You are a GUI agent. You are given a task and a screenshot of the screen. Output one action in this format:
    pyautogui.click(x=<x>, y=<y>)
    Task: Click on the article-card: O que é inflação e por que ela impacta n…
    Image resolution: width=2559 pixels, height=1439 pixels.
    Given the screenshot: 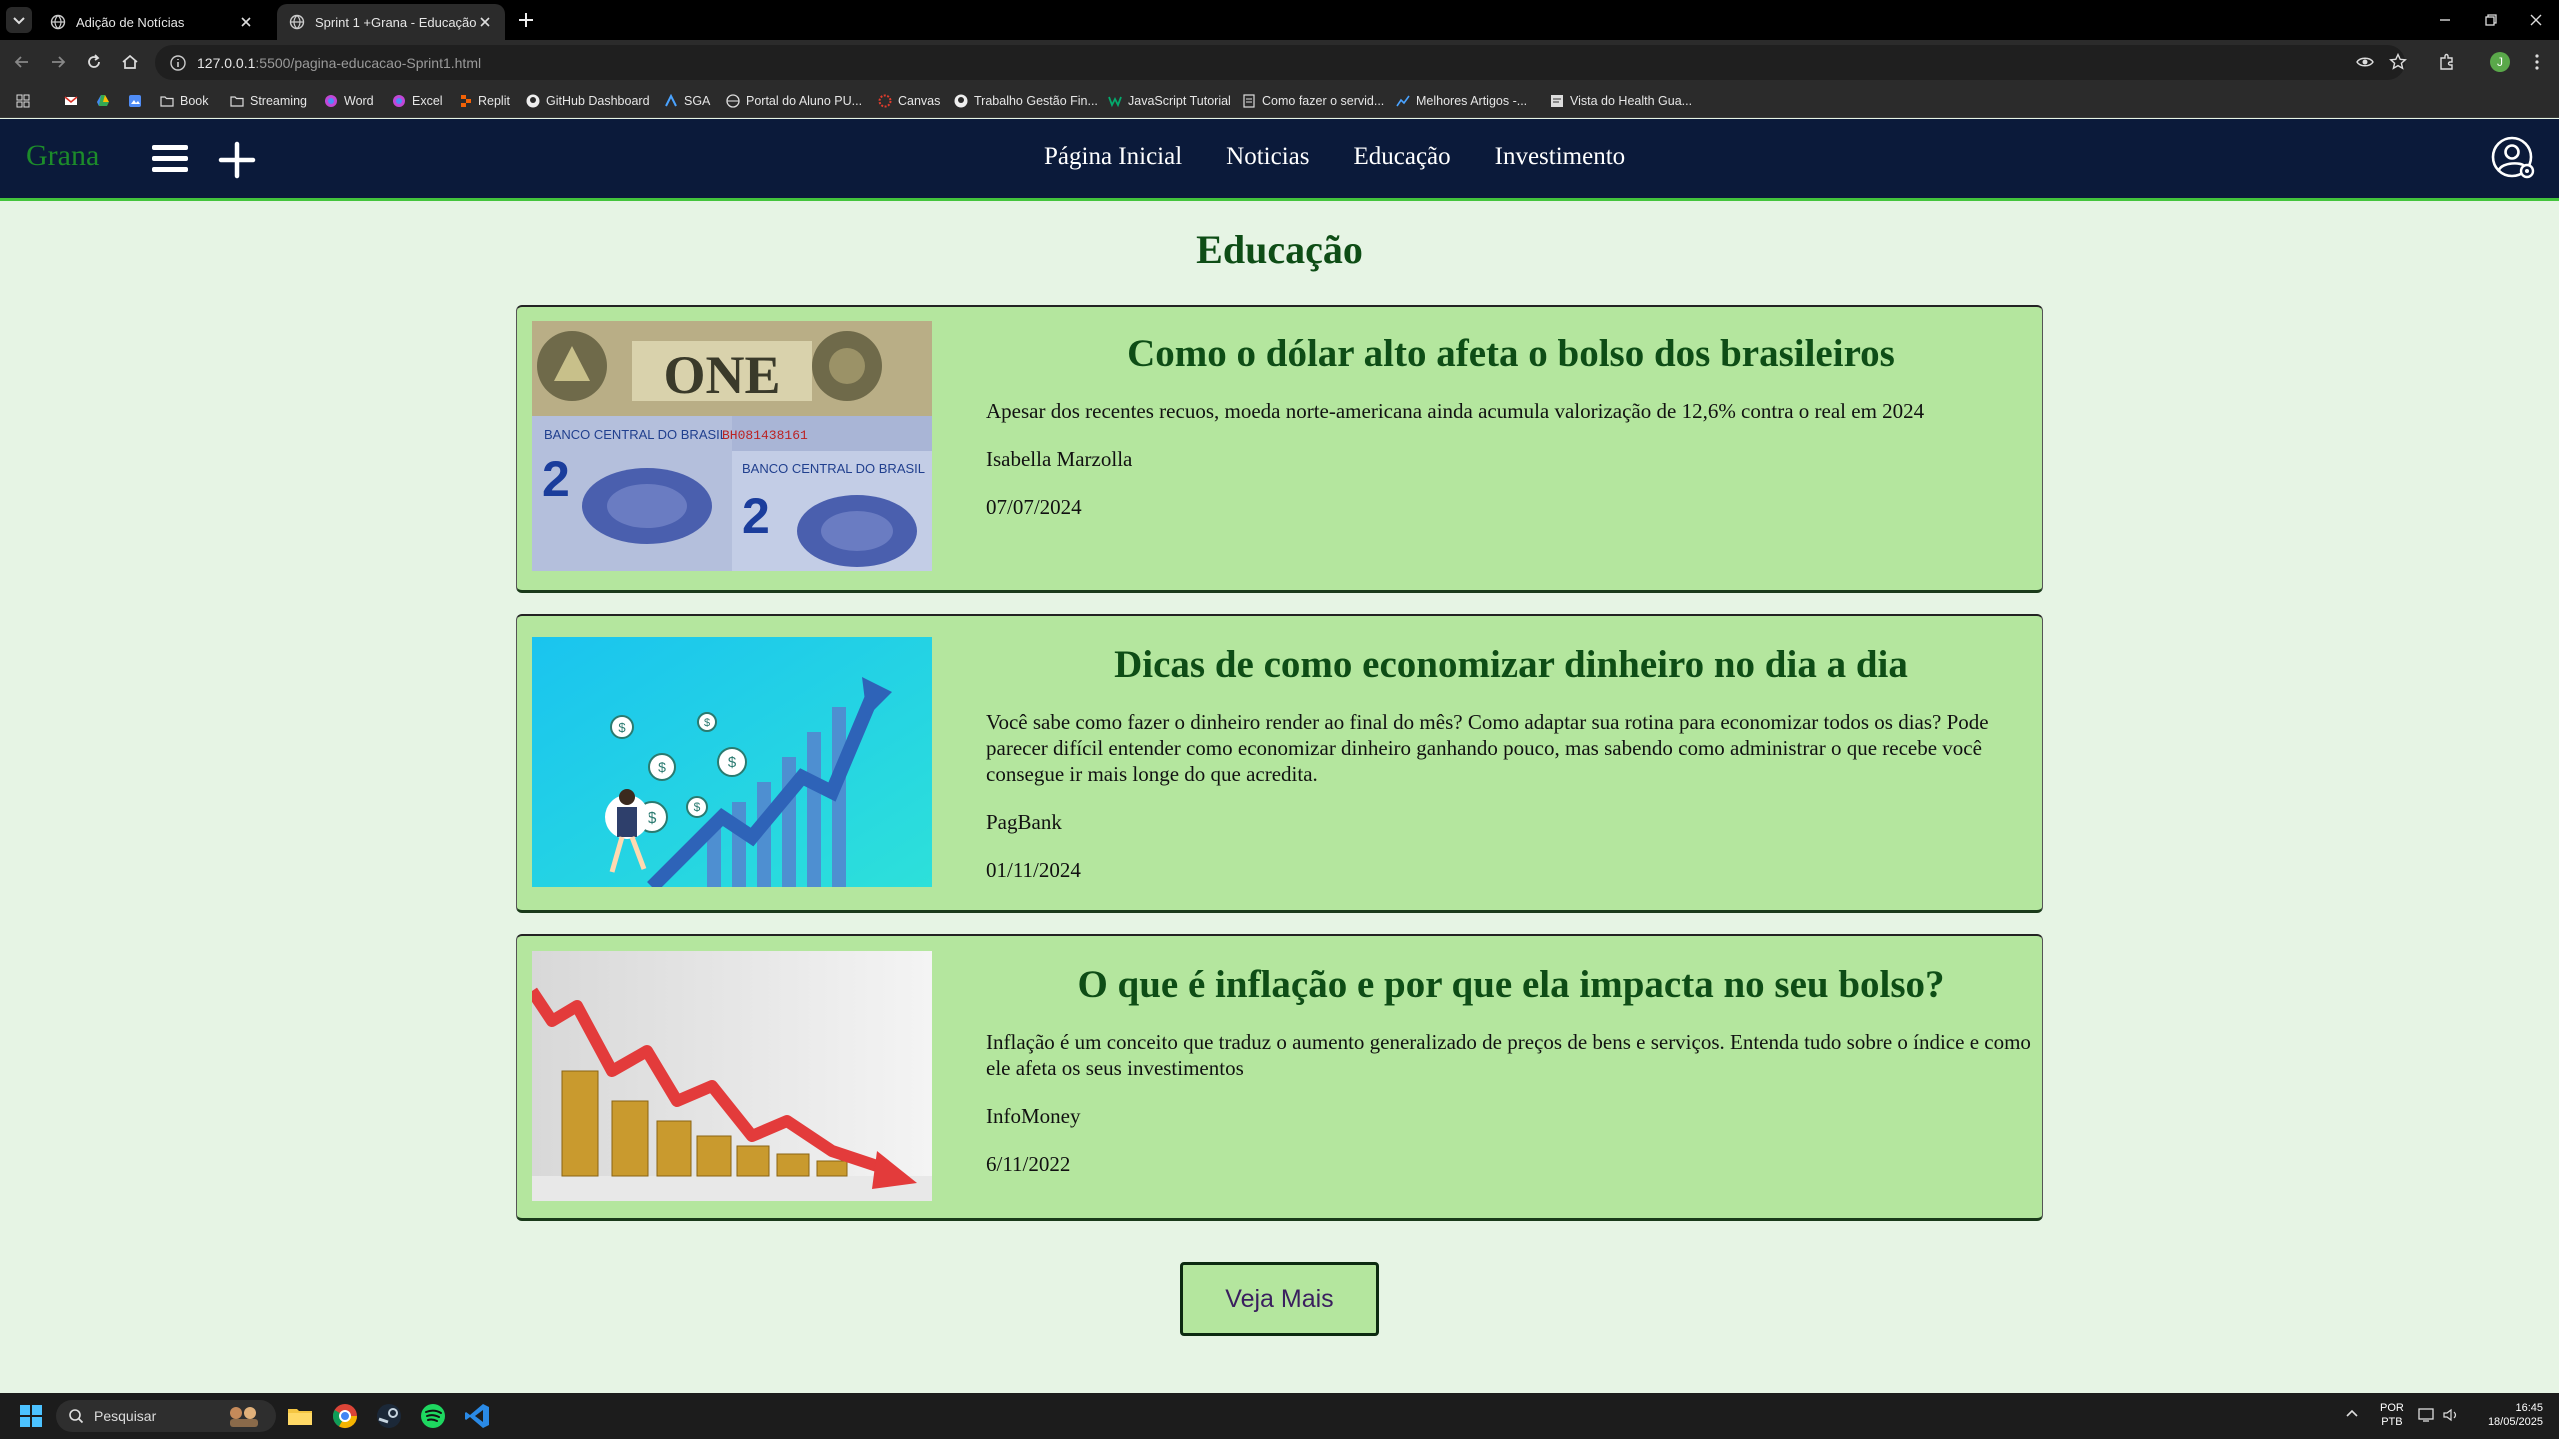 What is the action you would take?
    pyautogui.click(x=1279, y=1077)
    